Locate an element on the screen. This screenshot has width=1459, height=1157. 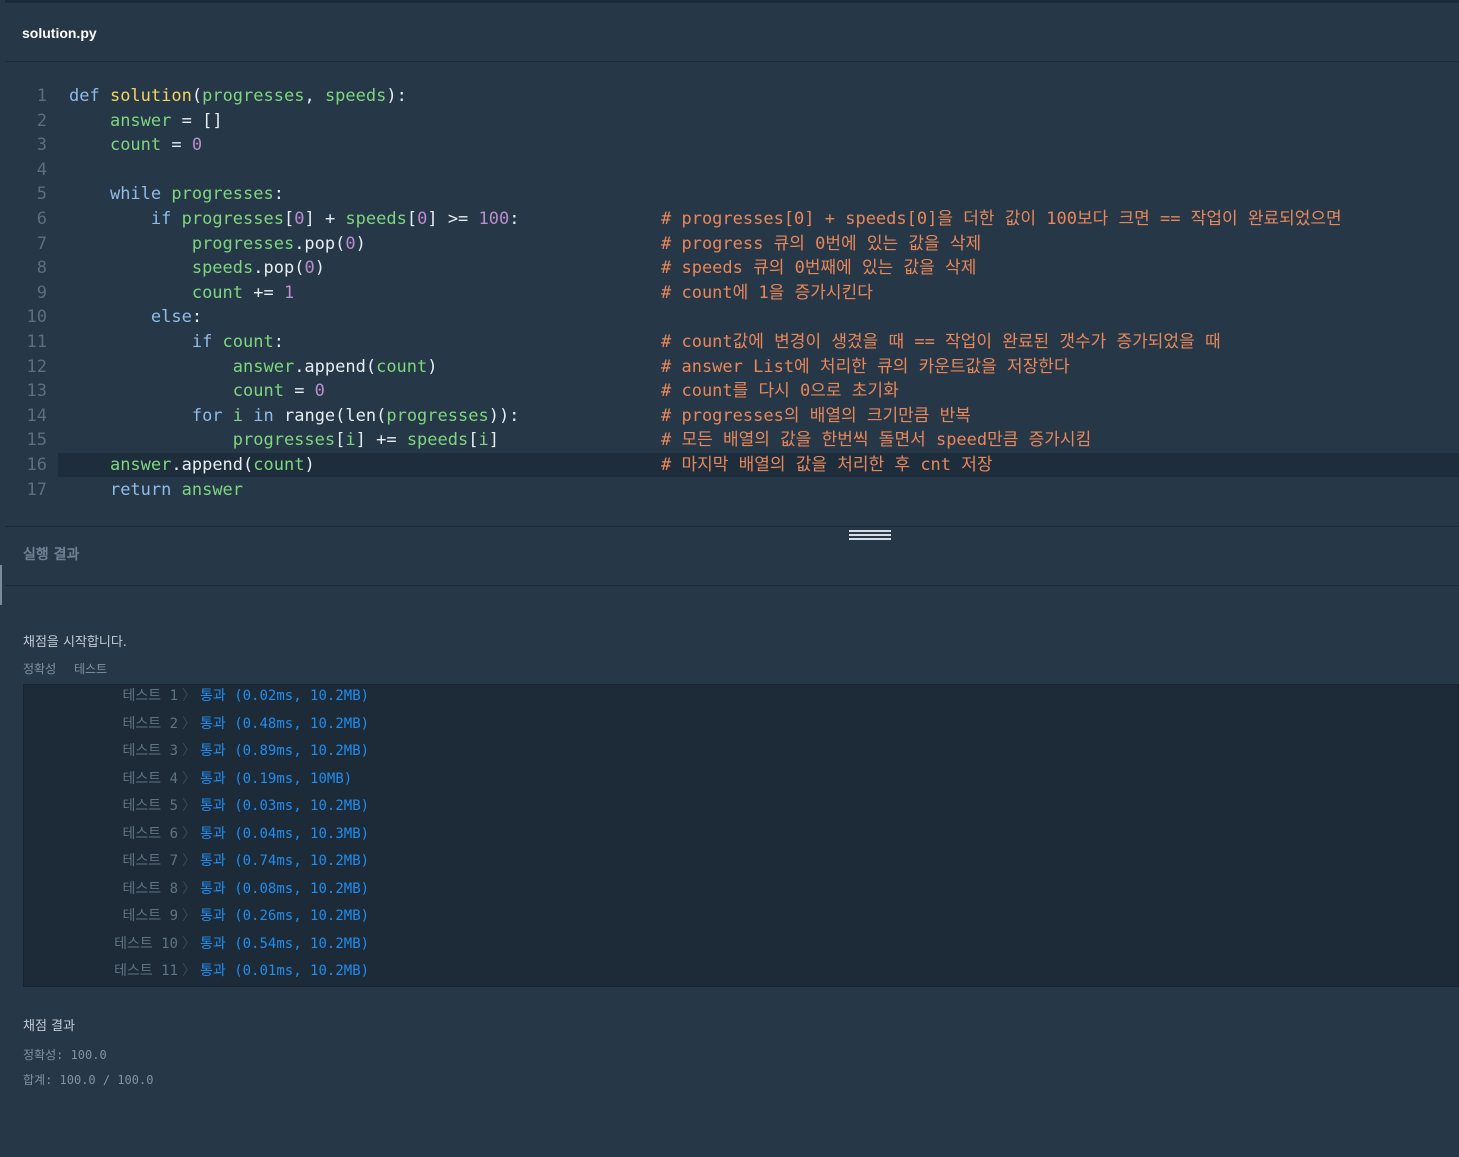
test-row: 테스트 9 〉 통과 (0.26ms, 10.2MB) is located at coordinates (741, 916).